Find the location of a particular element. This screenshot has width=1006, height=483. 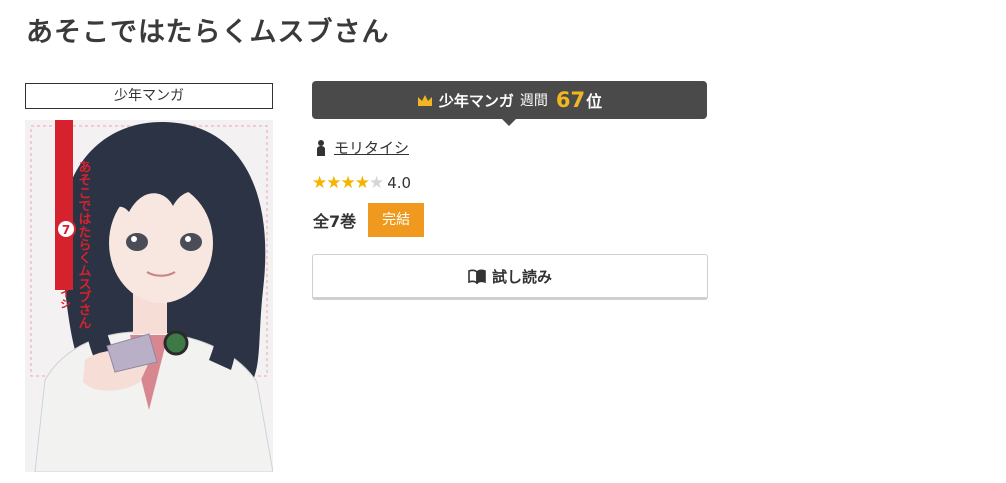

ranking-number: 67 is located at coordinates (570, 100).